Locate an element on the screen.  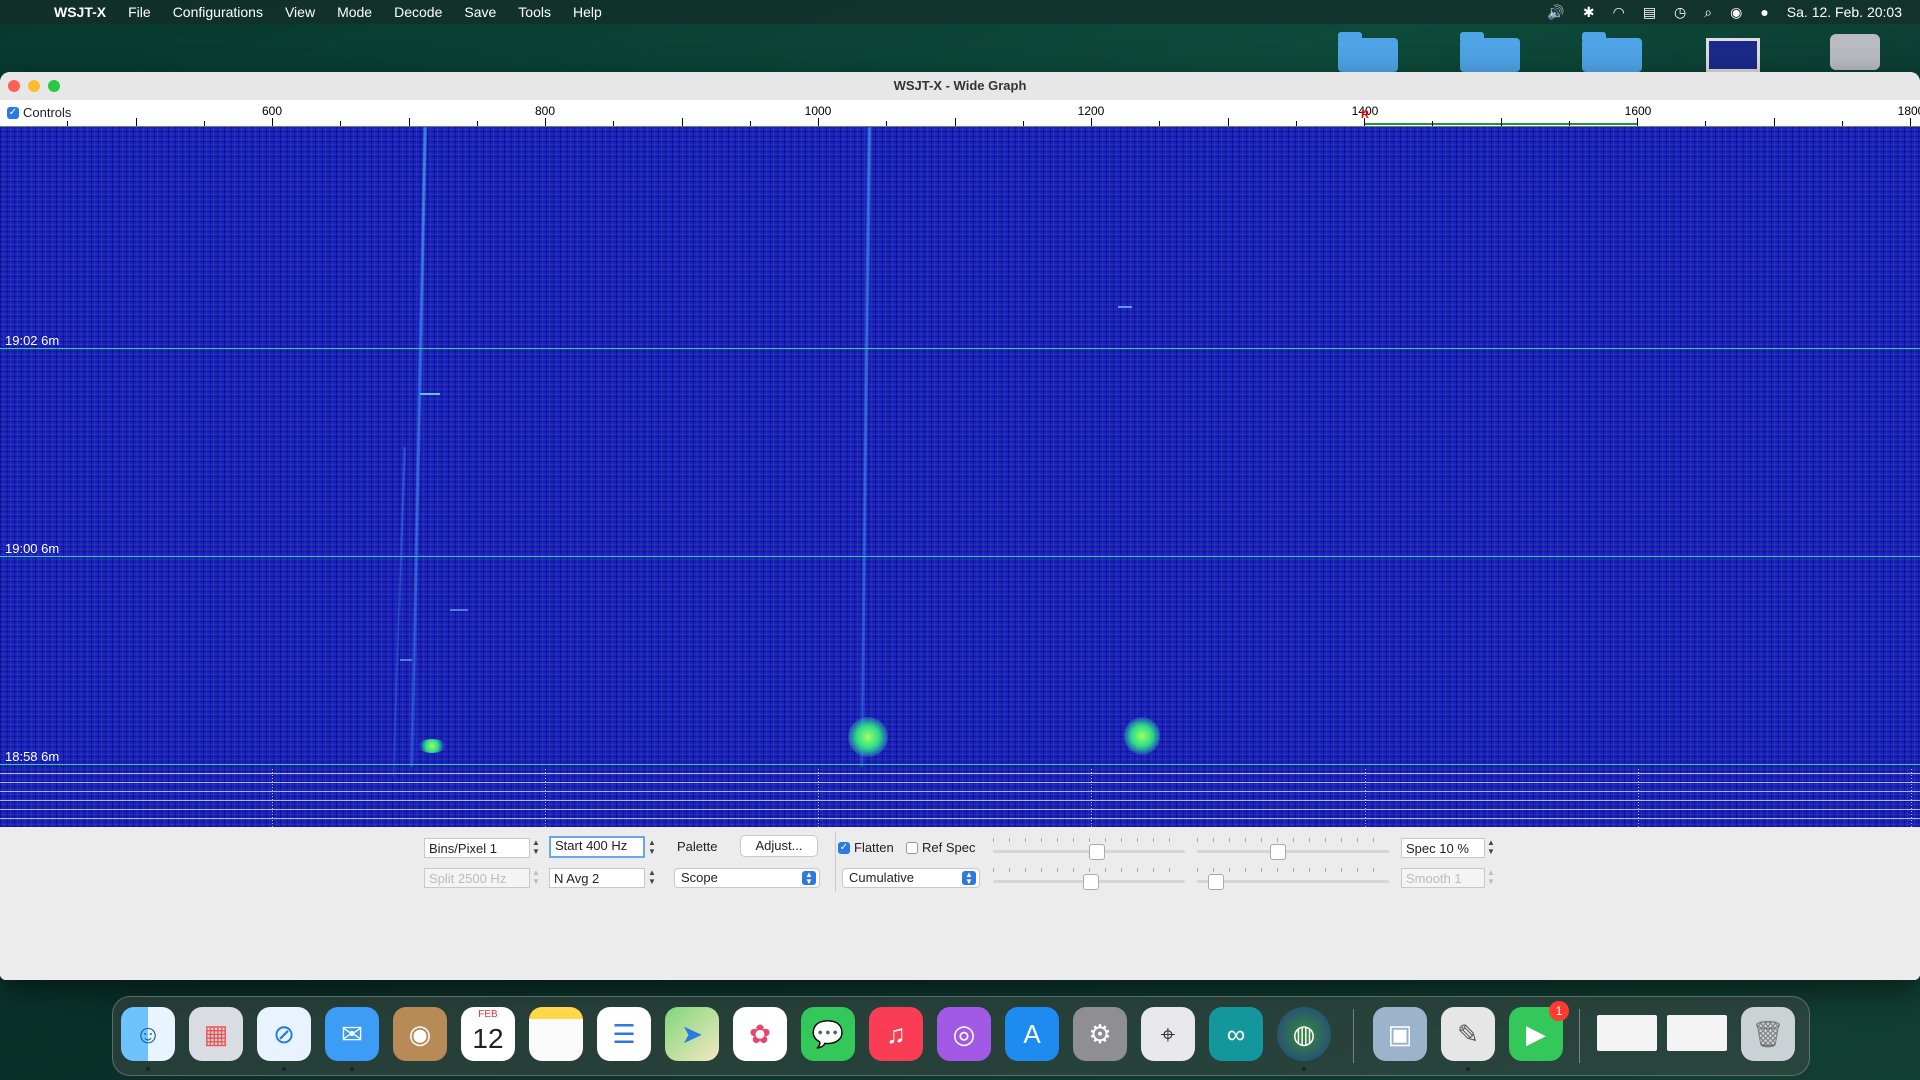
menu-help: Help is located at coordinates (587, 12).